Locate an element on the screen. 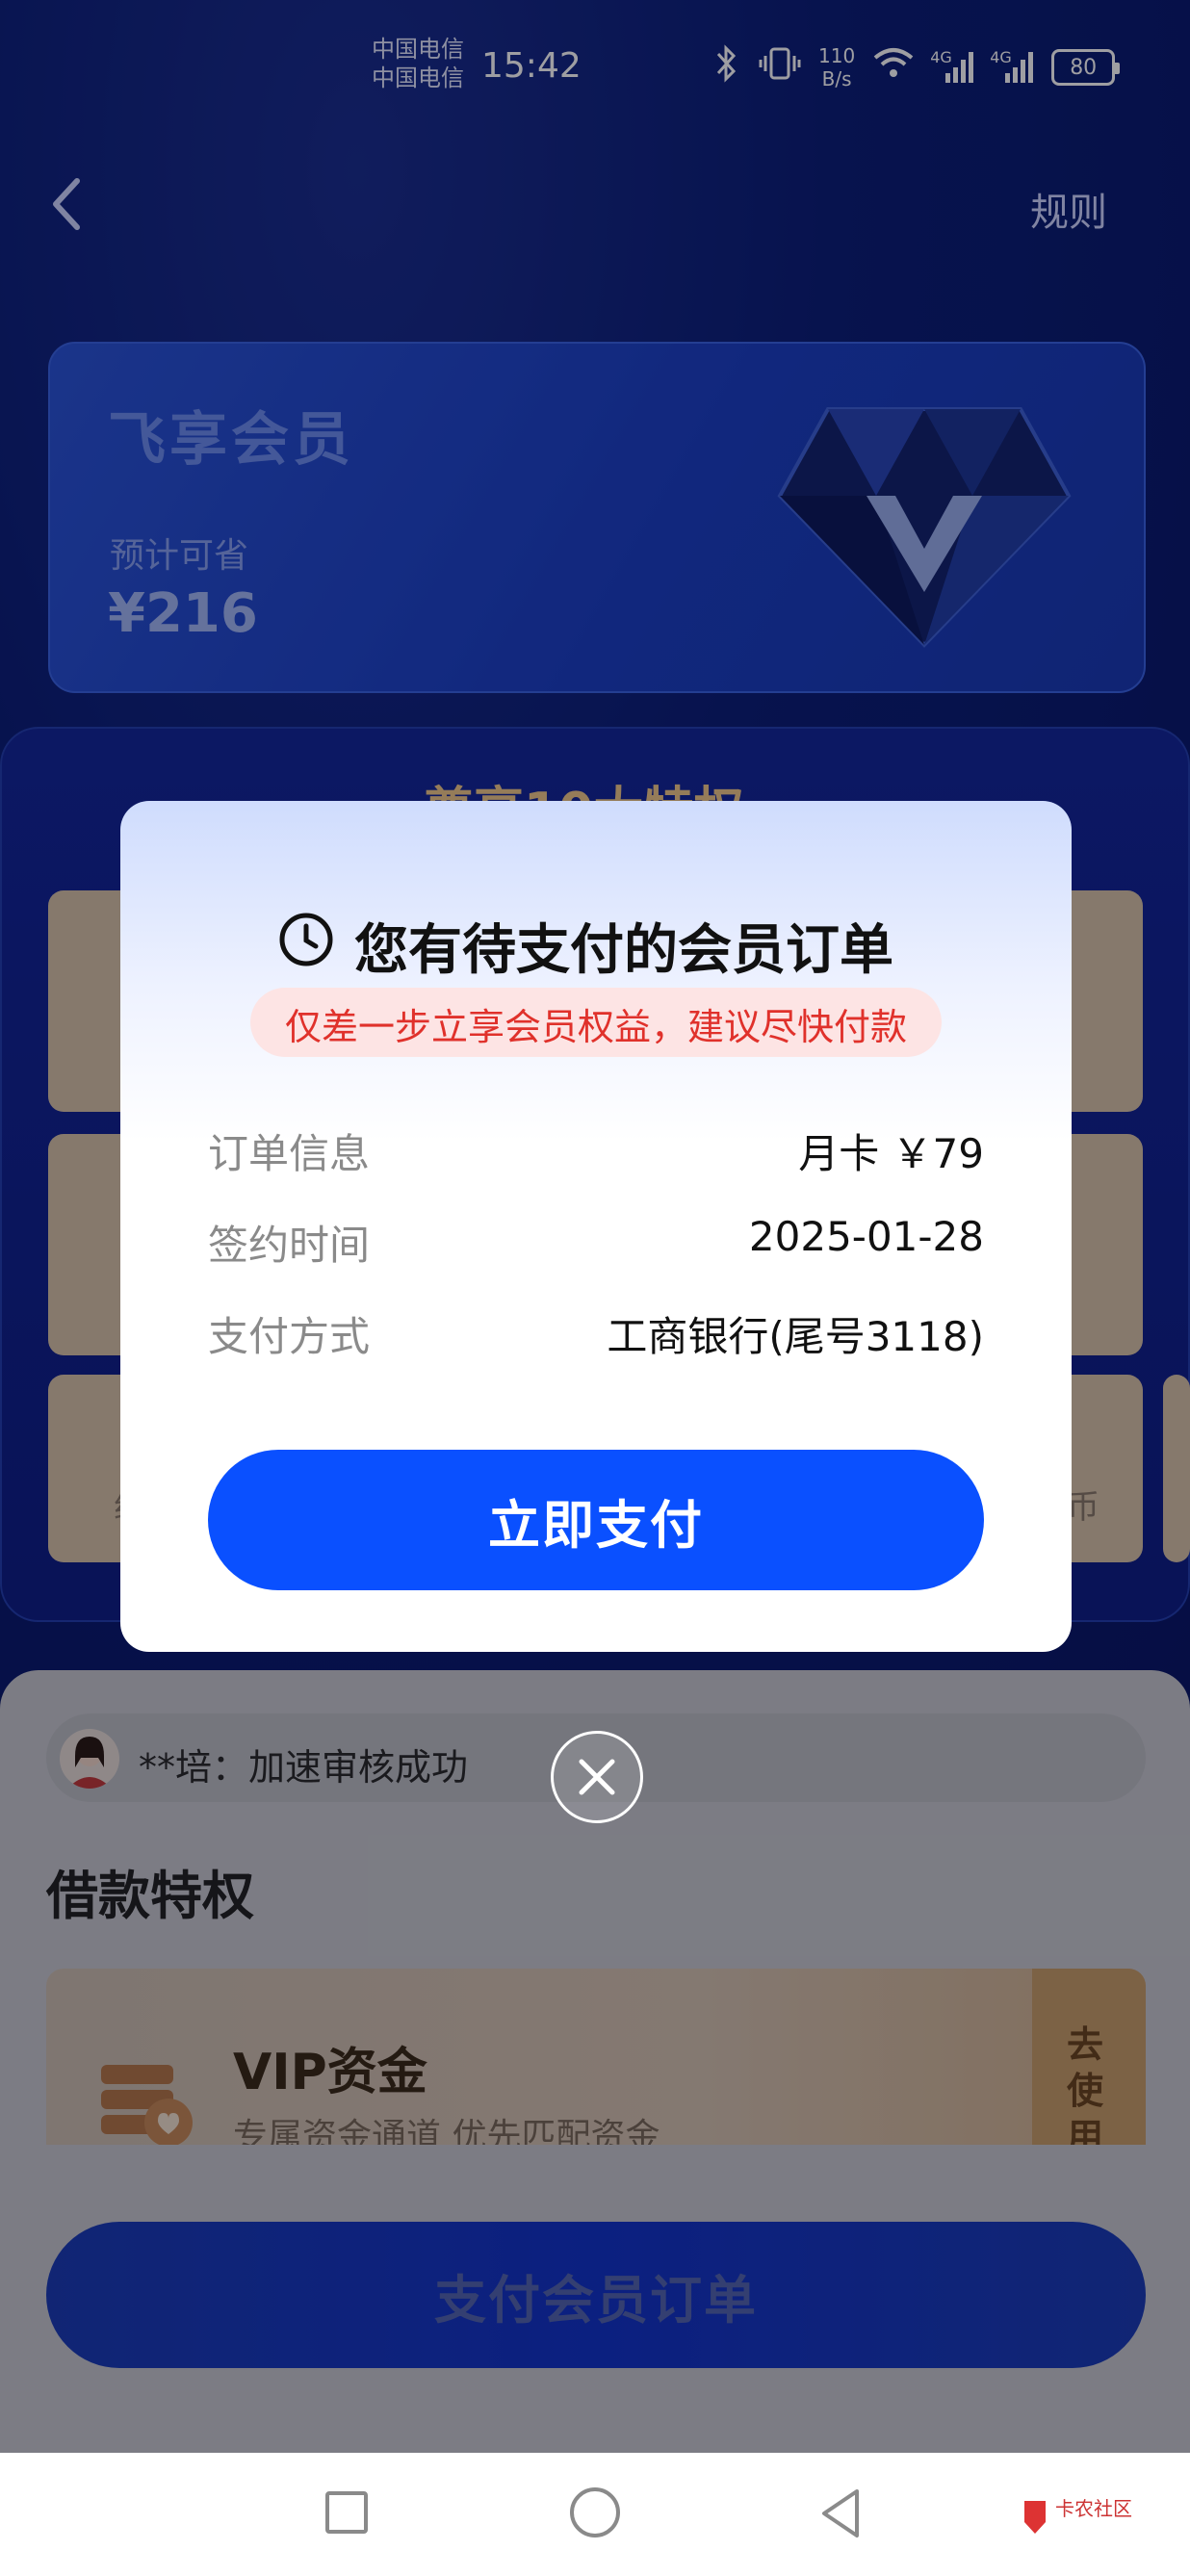  payment-method-label: 支付方式 is located at coordinates (290, 1336).